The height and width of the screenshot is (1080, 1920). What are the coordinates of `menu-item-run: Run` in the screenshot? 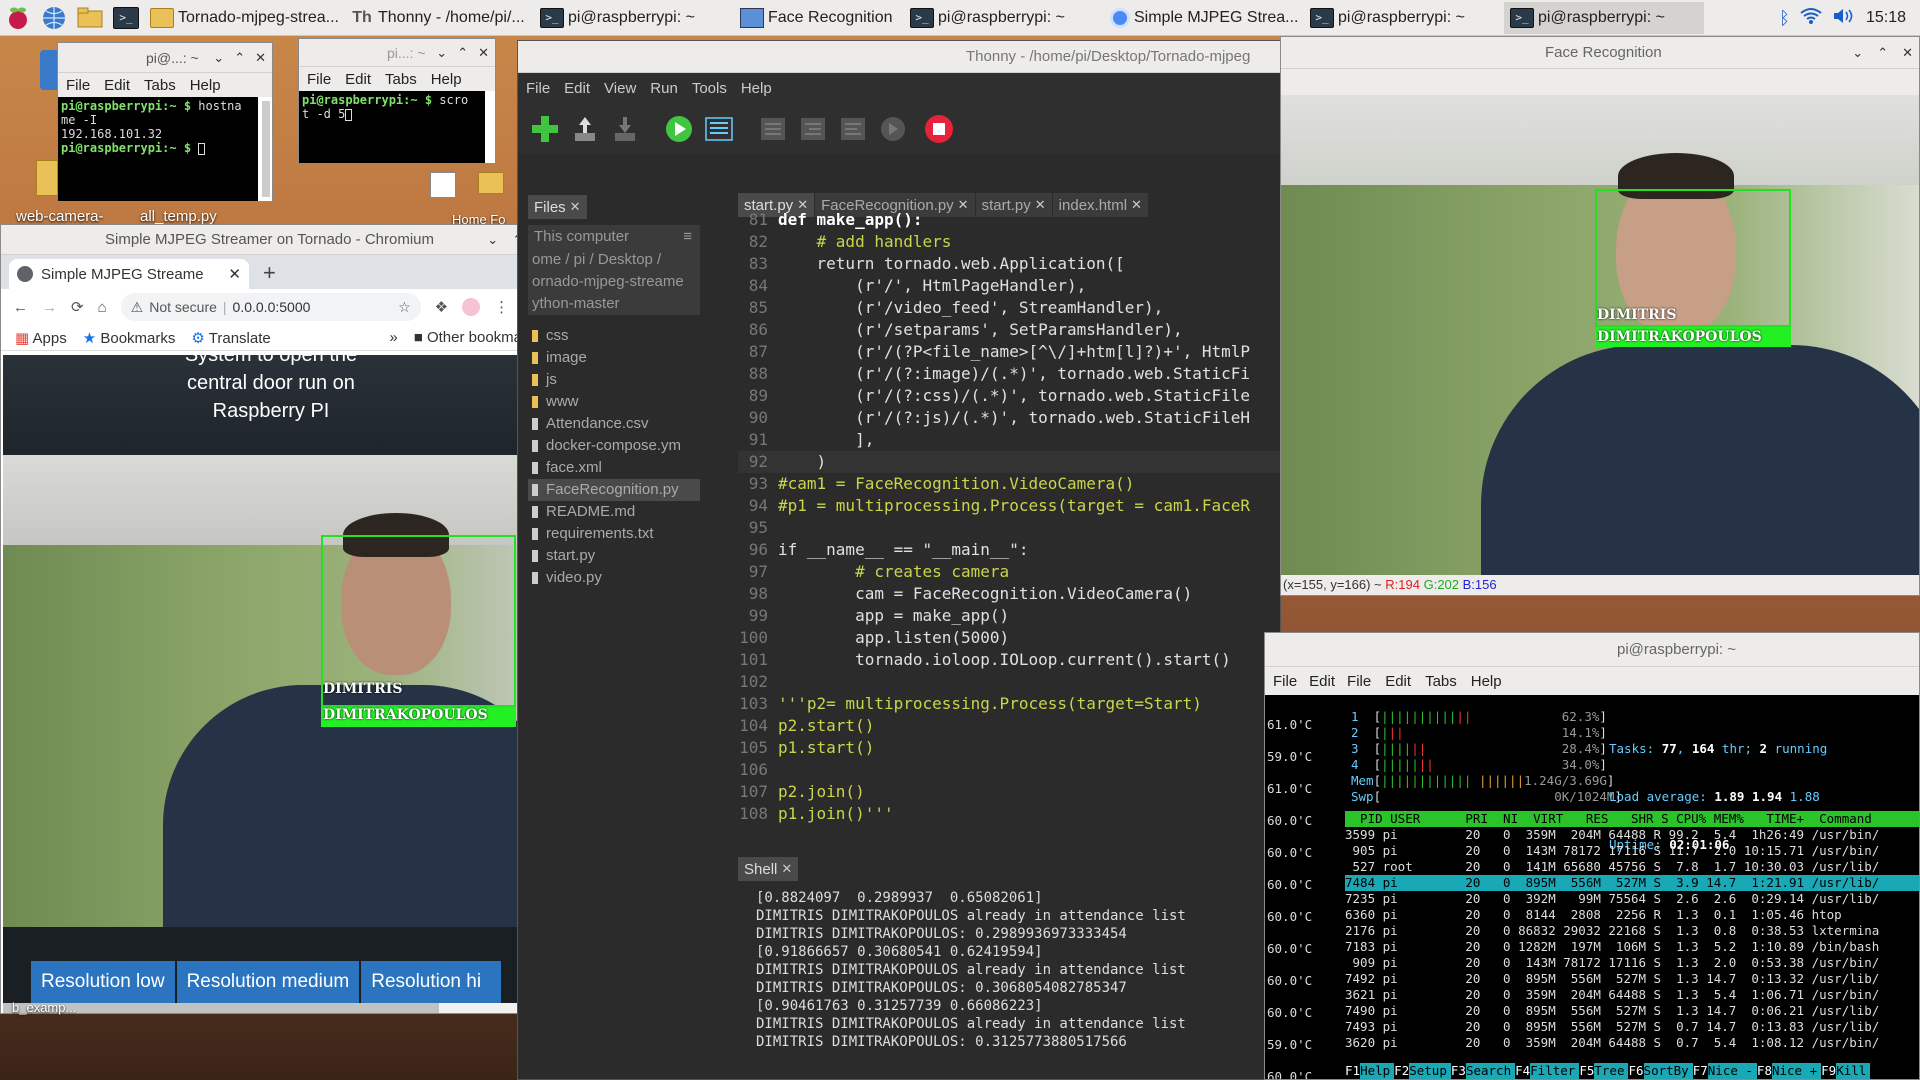 It's located at (664, 88).